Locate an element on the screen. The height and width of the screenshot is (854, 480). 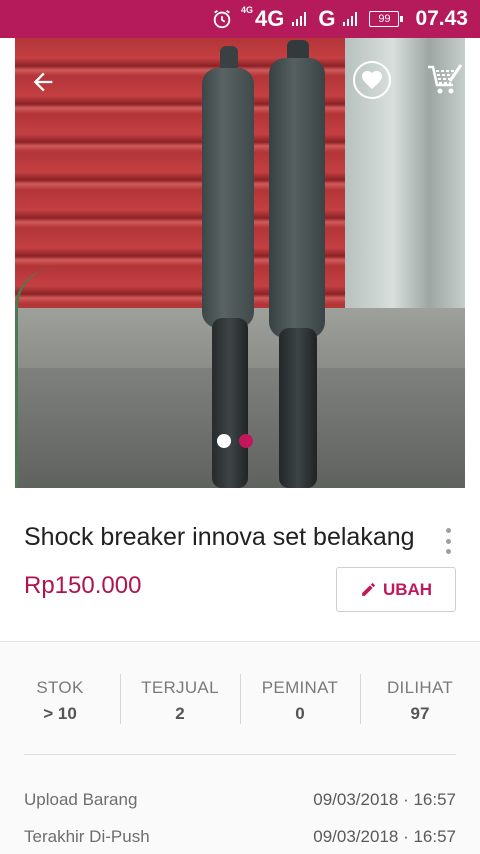
stat-value: 97 is located at coordinates (420, 713).